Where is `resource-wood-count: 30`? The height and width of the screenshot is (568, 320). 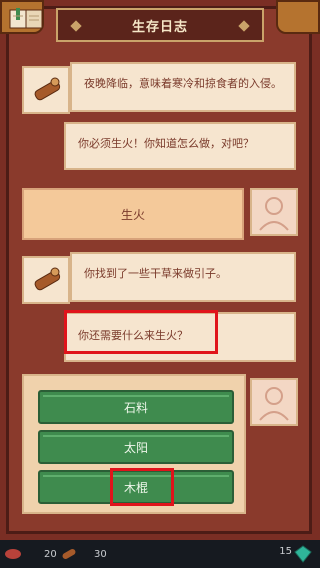 resource-wood-count: 30 is located at coordinates (100, 554).